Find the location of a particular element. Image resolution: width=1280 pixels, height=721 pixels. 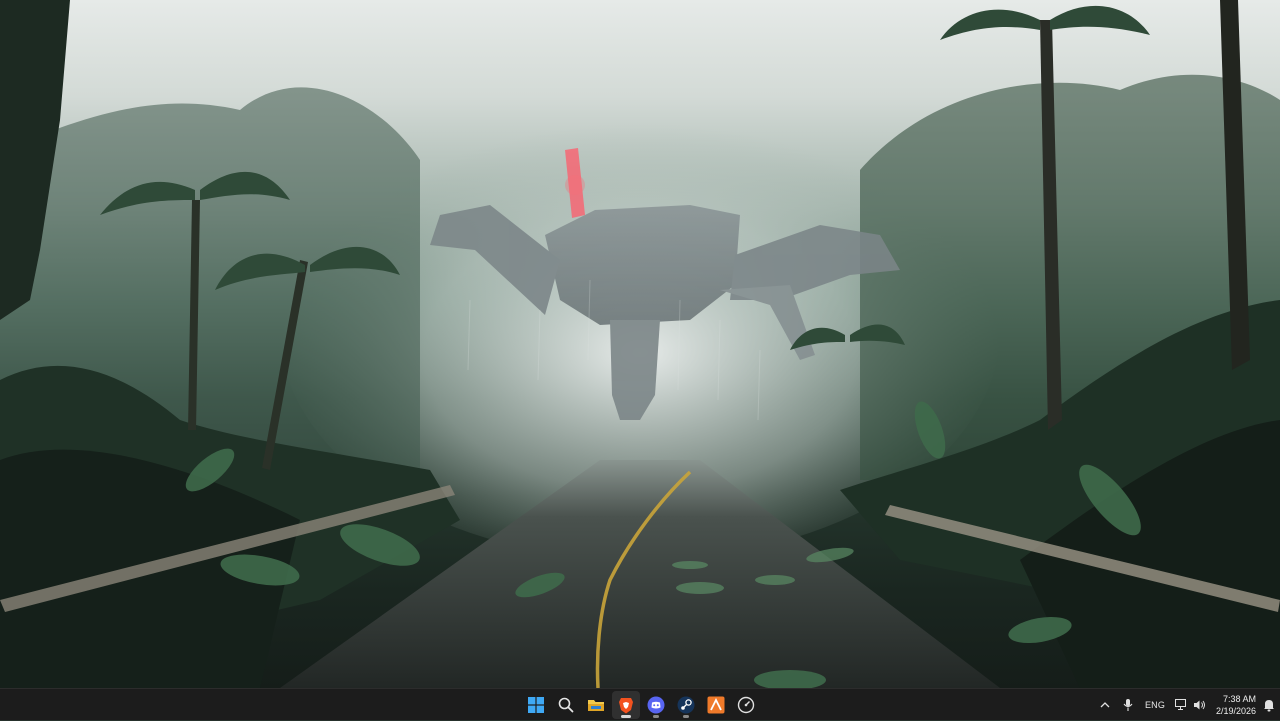

notifications-button is located at coordinates (1269, 705).